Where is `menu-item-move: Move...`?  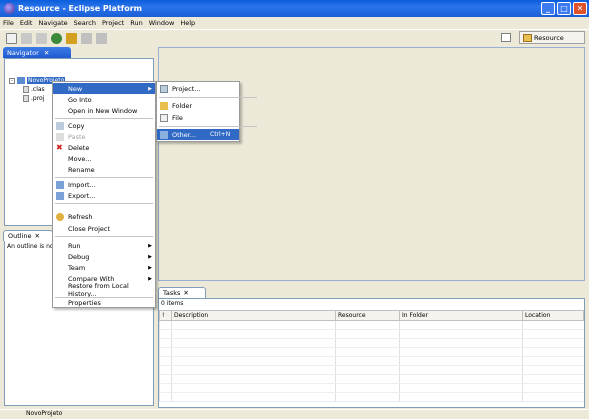
menu-item-move: Move... is located at coordinates (104, 158).